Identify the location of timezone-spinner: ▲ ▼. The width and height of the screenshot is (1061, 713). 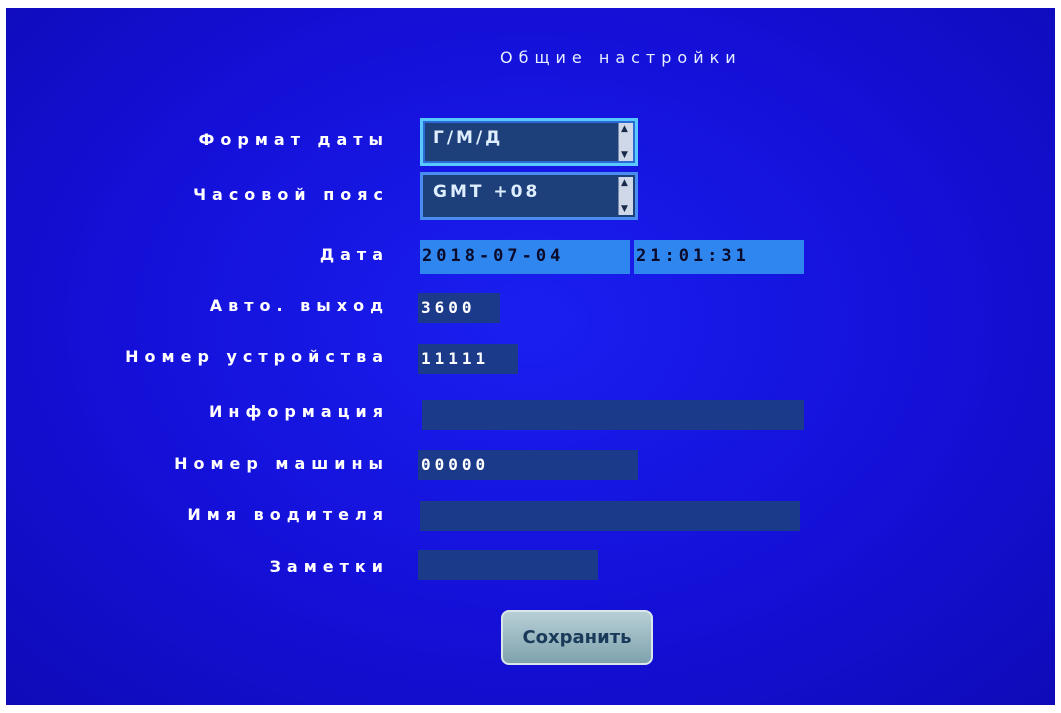
(625, 196).